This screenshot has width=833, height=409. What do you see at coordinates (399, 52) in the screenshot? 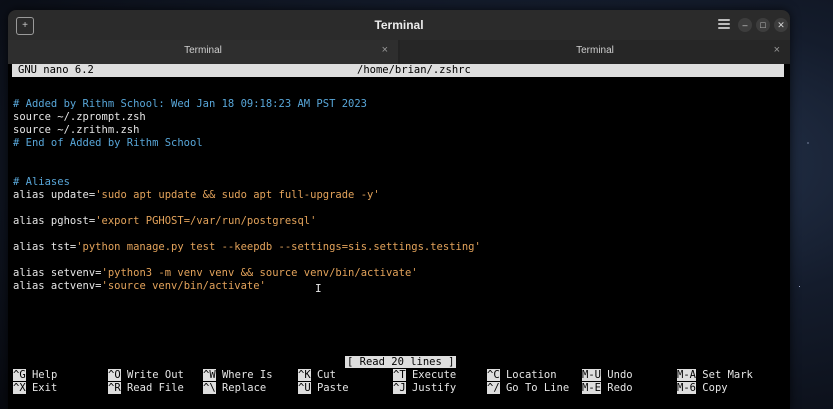
I see `tab-bar: Terminal × Terminal ×` at bounding box center [399, 52].